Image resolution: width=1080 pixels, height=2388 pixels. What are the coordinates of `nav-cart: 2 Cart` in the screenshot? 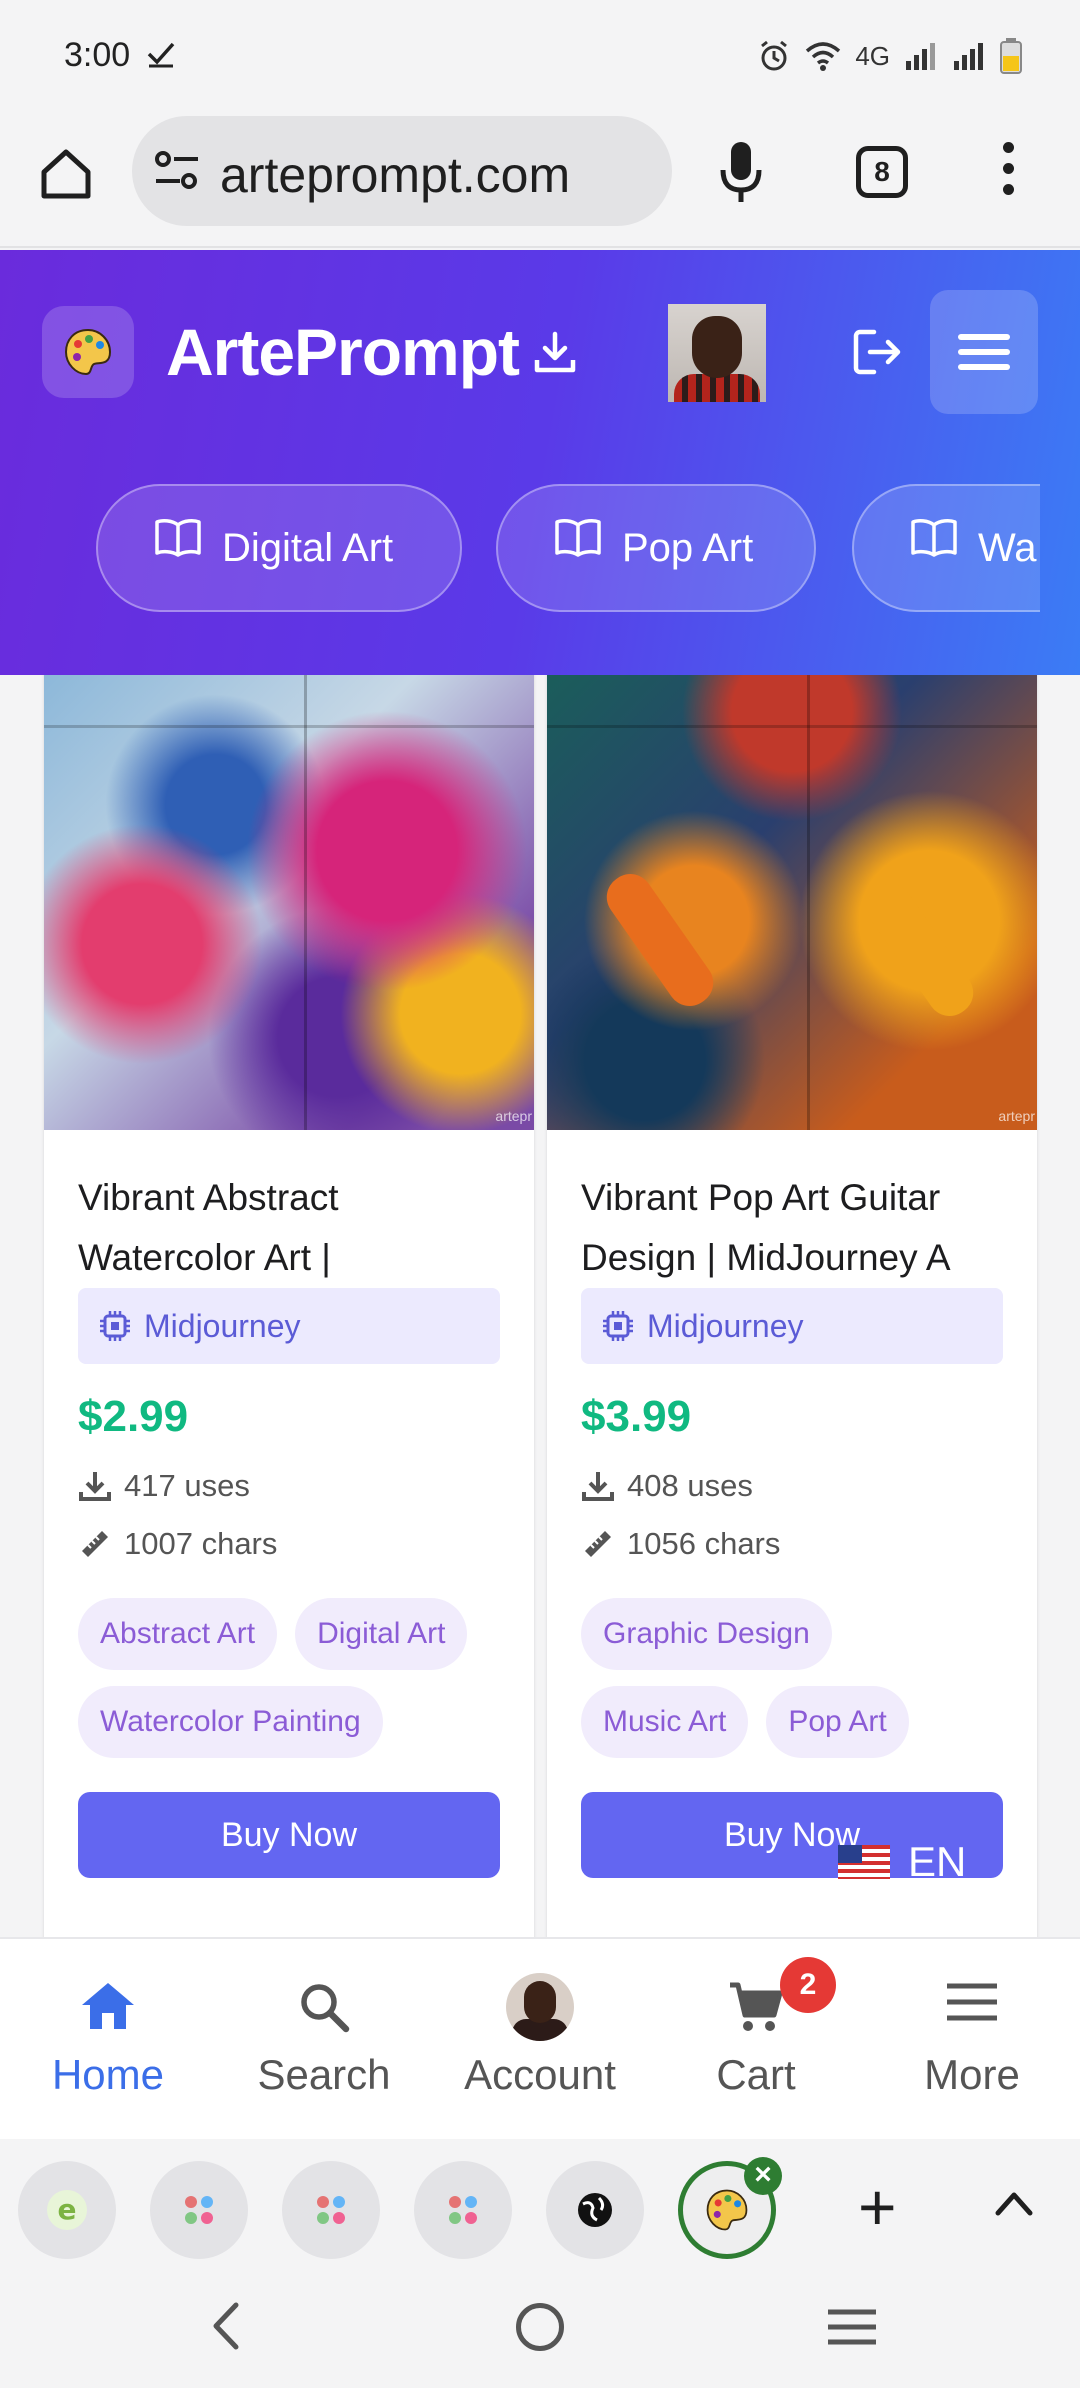 It's located at (756, 2040).